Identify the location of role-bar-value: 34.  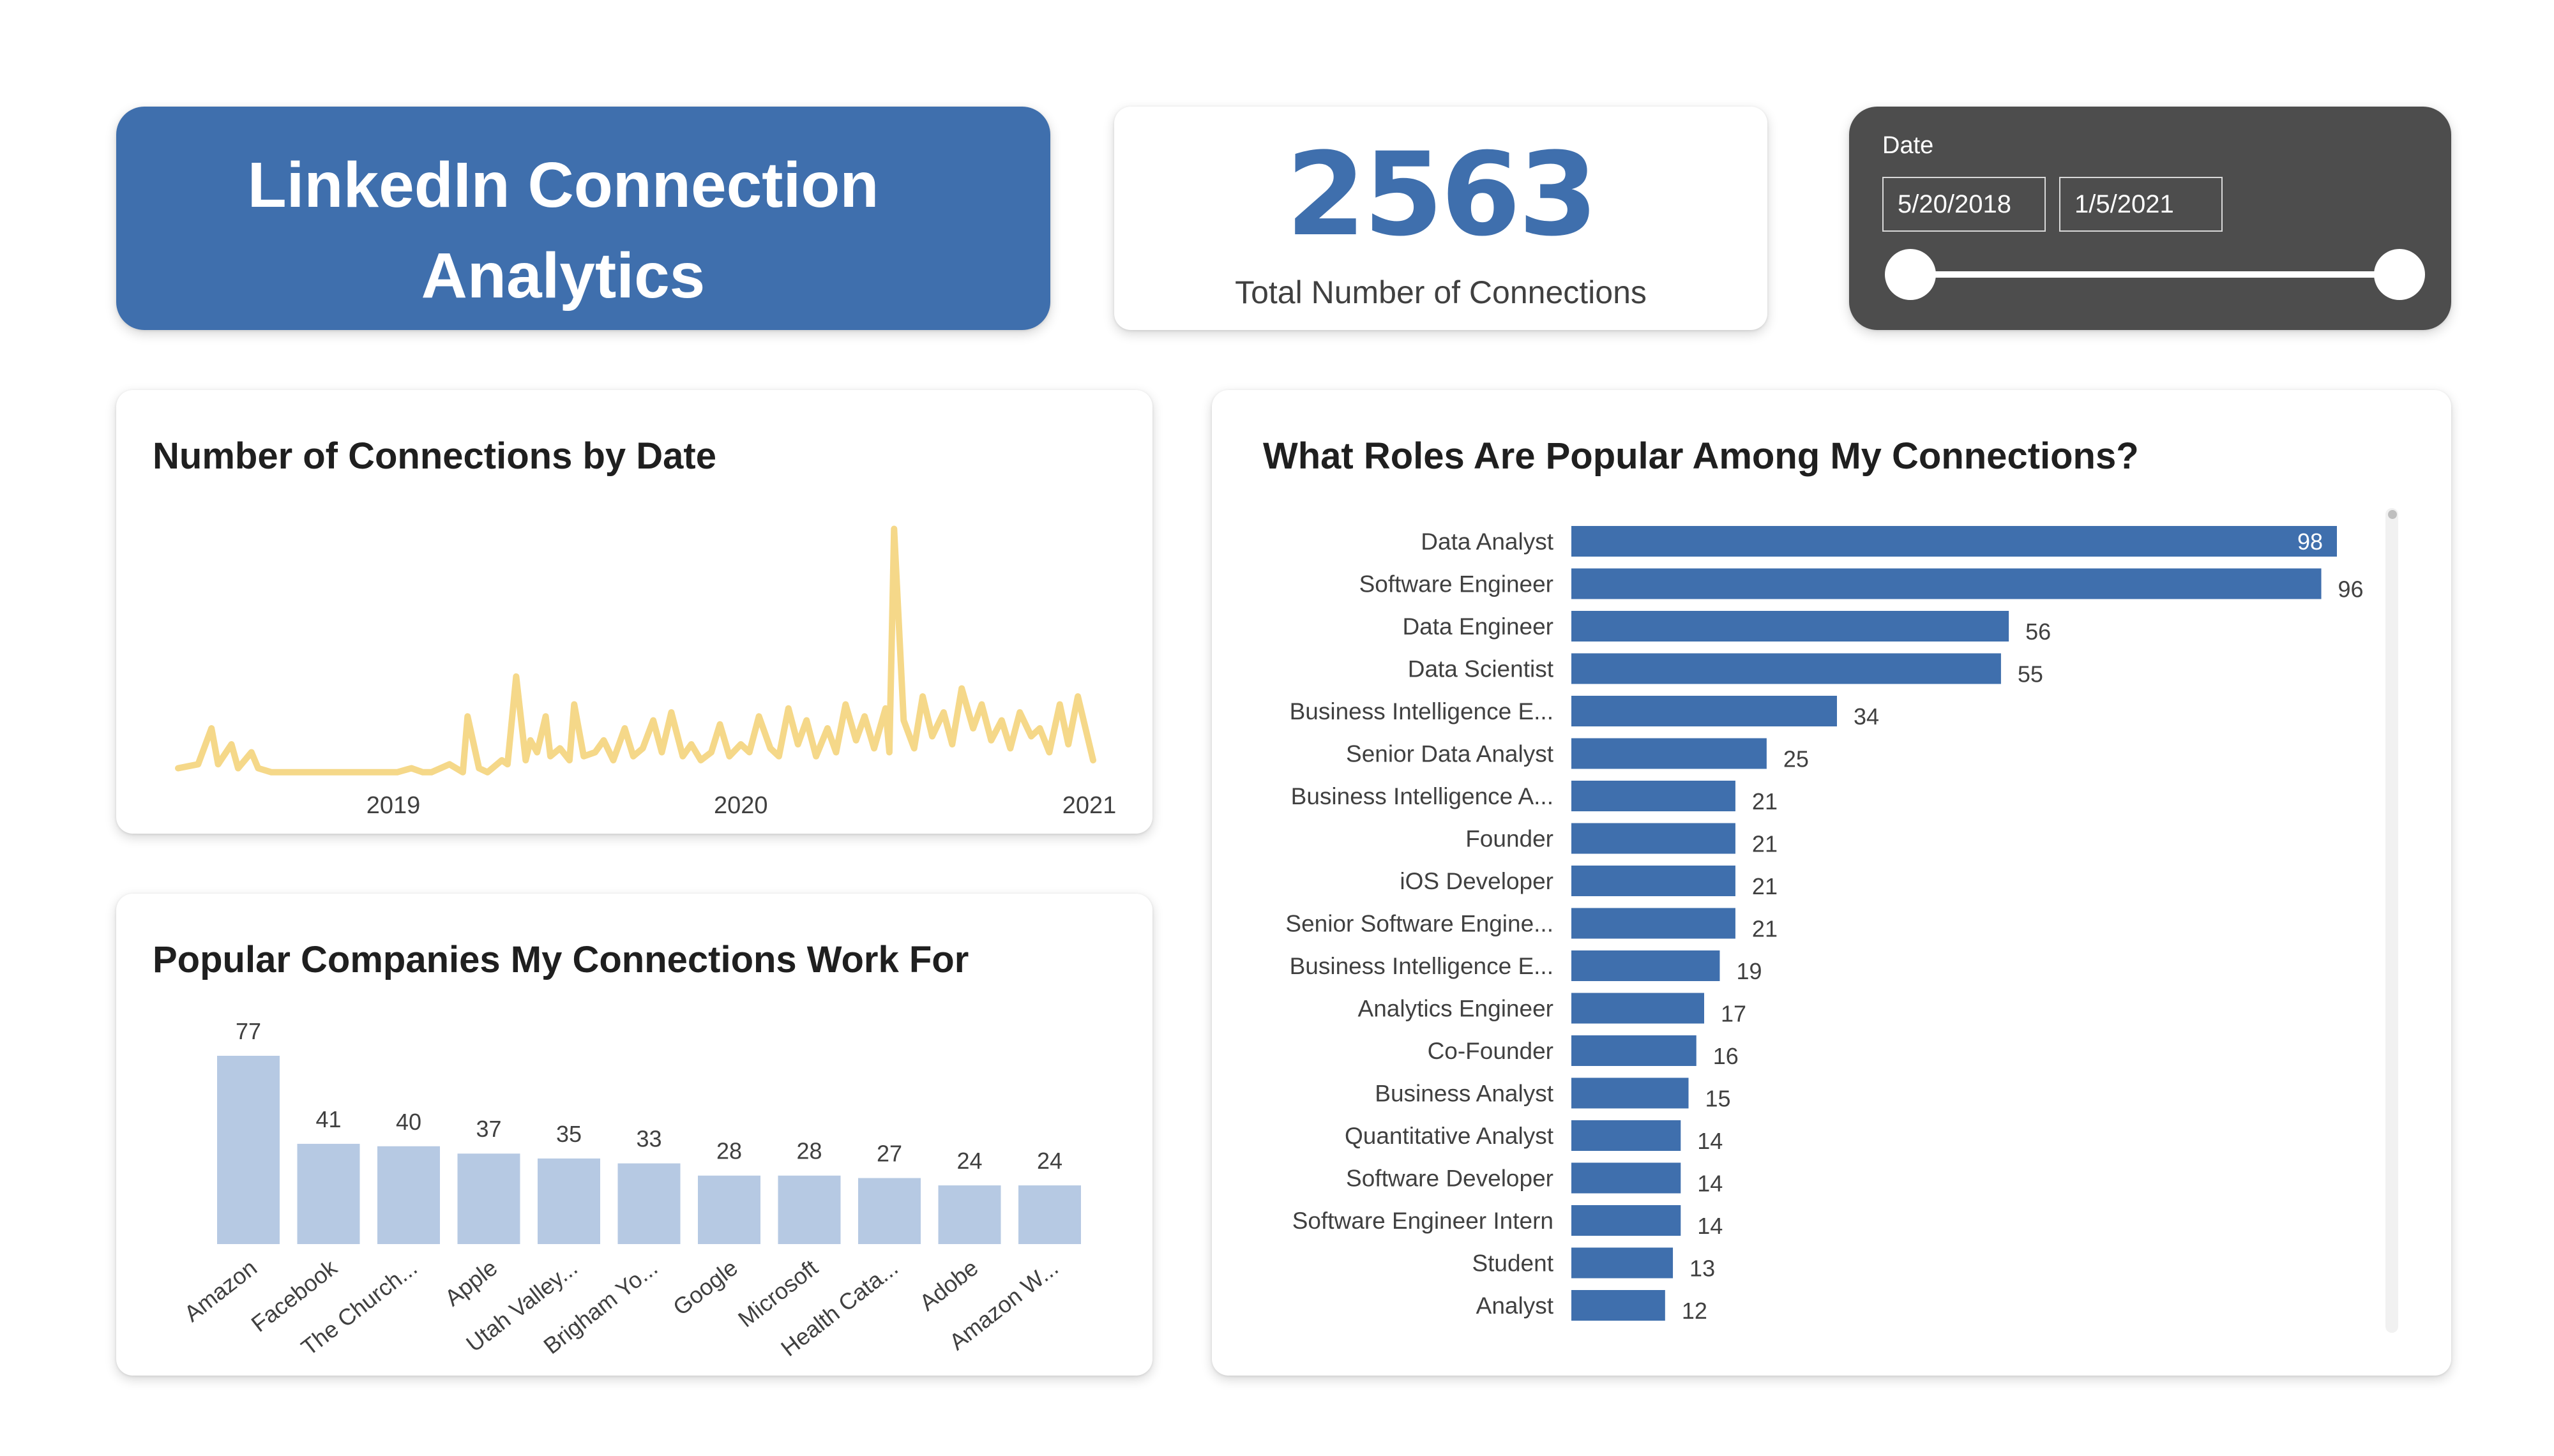
(1866, 716).